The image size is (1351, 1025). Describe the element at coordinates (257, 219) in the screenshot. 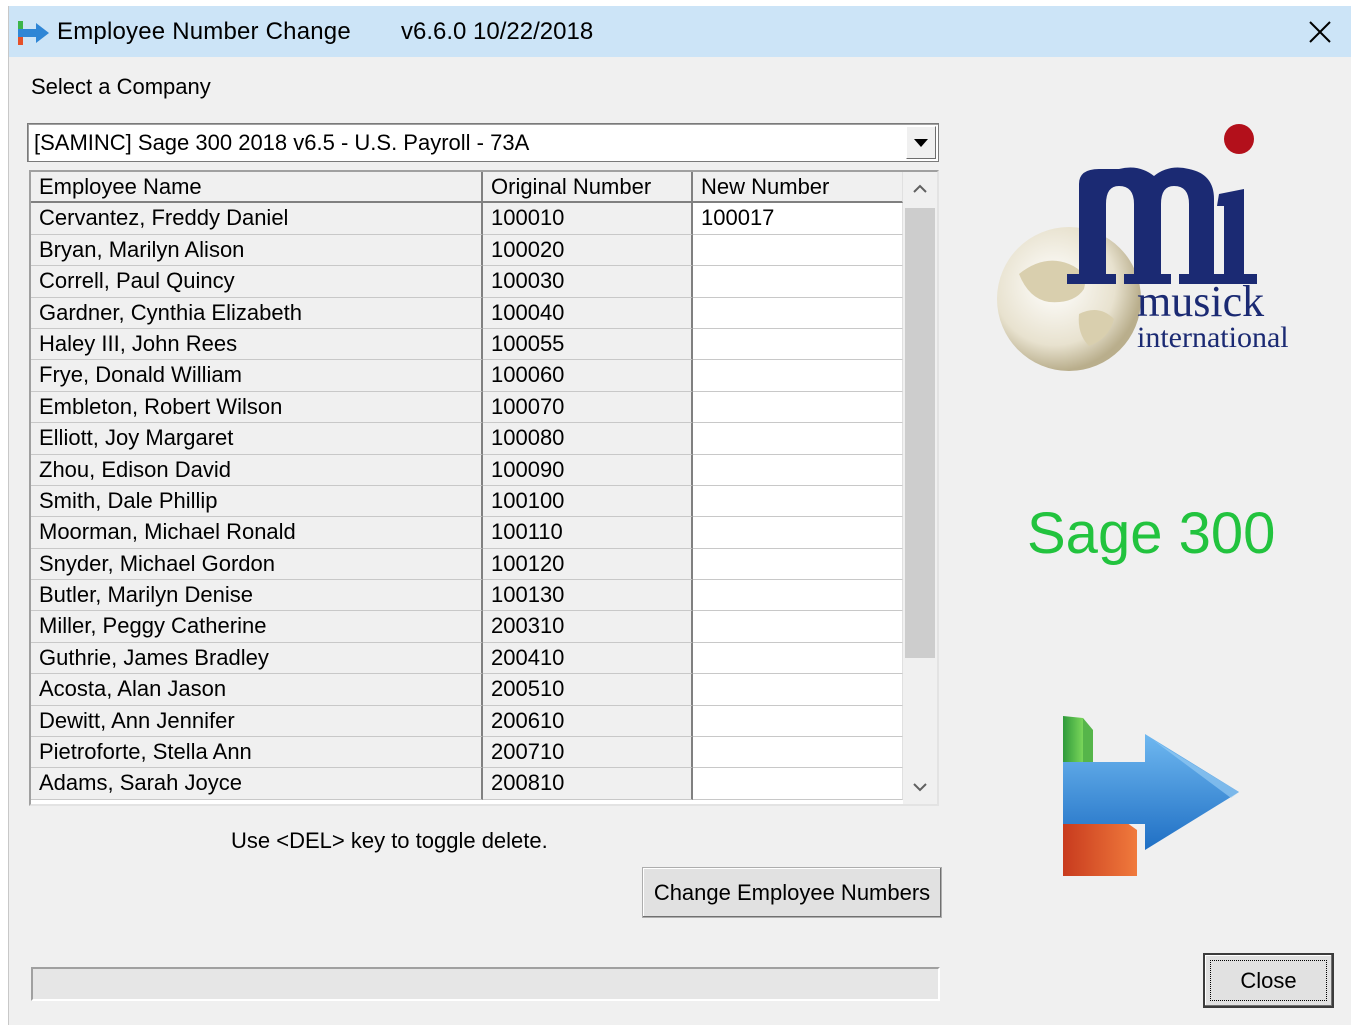

I see `cell-employee-name: Cervantez, Freddy Daniel` at that location.